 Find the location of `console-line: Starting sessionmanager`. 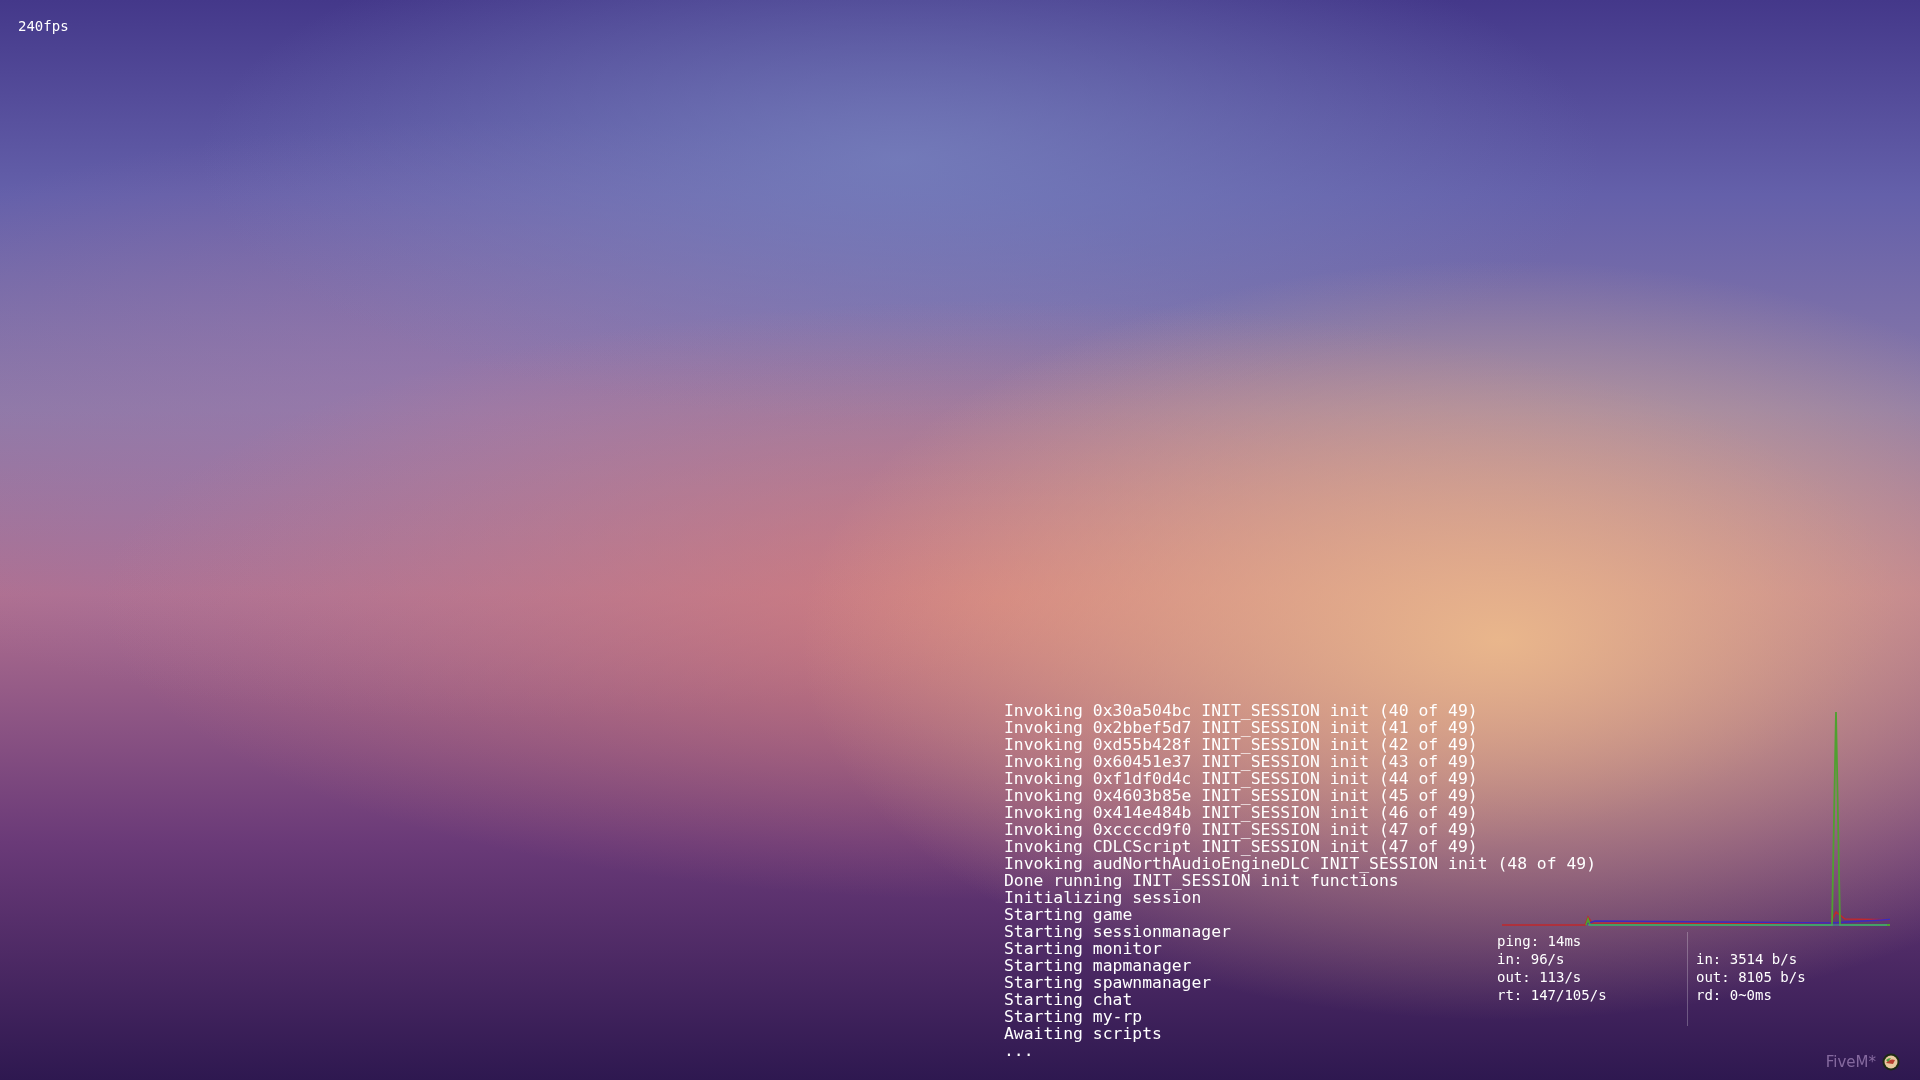

console-line: Starting sessionmanager is located at coordinates (1117, 931).